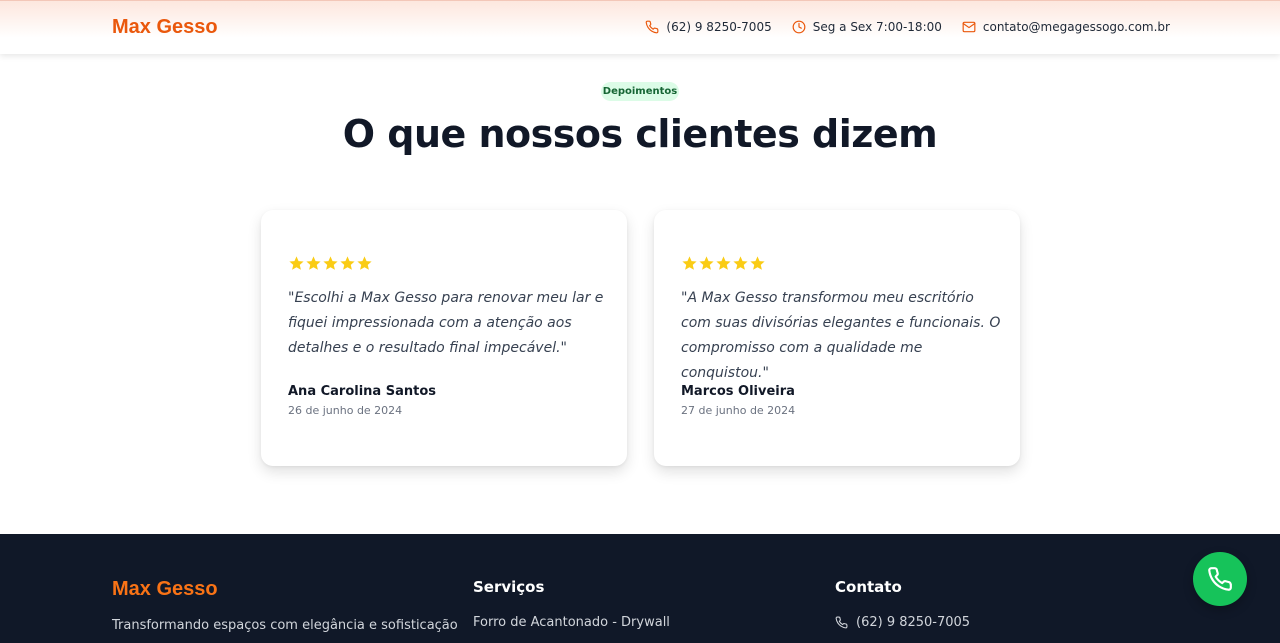 This screenshot has width=1280, height=643. I want to click on phone-call-icon, so click(1220, 579).